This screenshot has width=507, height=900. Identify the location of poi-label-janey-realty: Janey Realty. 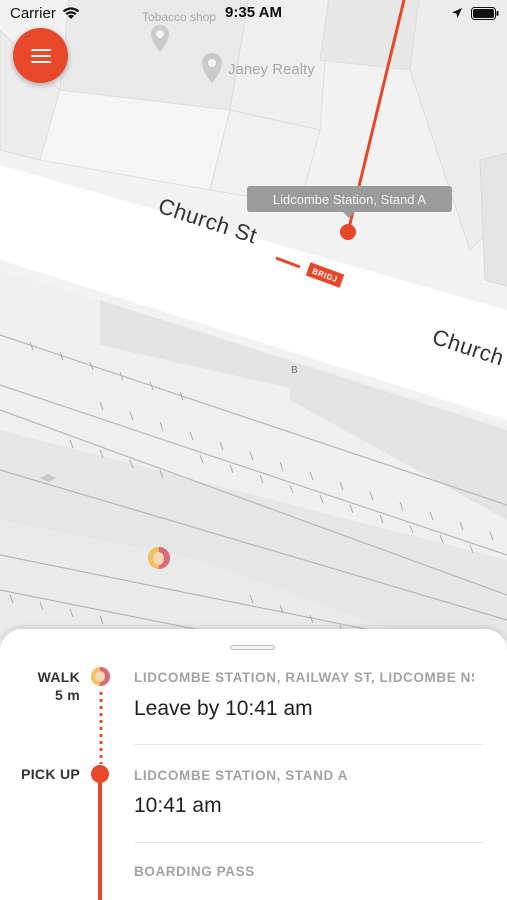
(271, 69).